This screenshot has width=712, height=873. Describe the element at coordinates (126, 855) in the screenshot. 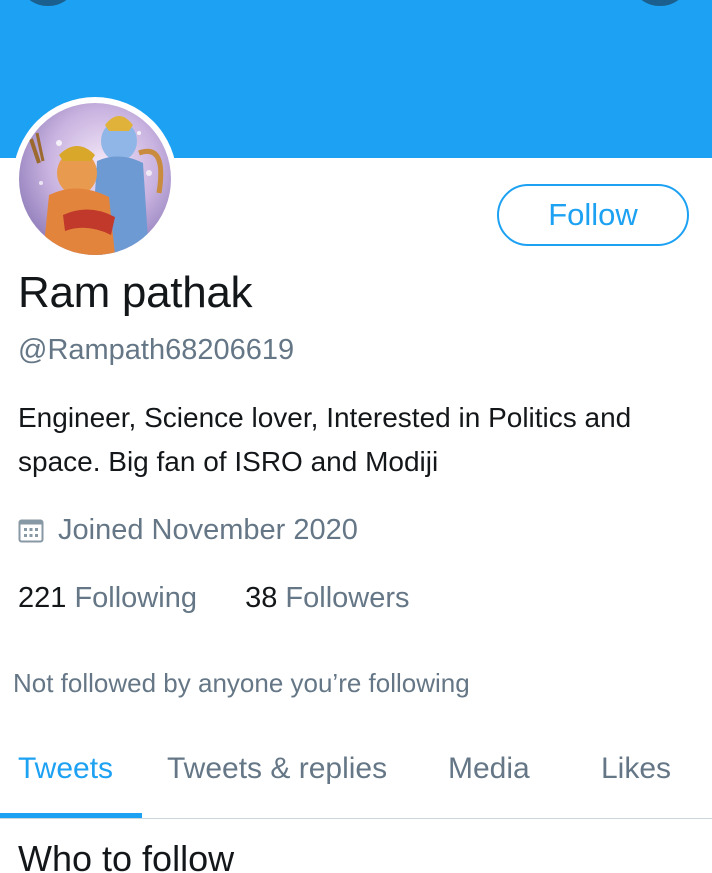

I see `who-to-follow-heading: Who to follow` at that location.